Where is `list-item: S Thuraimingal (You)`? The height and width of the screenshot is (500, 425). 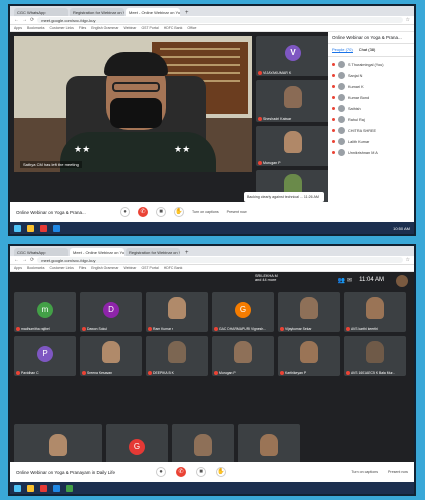 list-item: S Thuraimingal (You) is located at coordinates (371, 64).